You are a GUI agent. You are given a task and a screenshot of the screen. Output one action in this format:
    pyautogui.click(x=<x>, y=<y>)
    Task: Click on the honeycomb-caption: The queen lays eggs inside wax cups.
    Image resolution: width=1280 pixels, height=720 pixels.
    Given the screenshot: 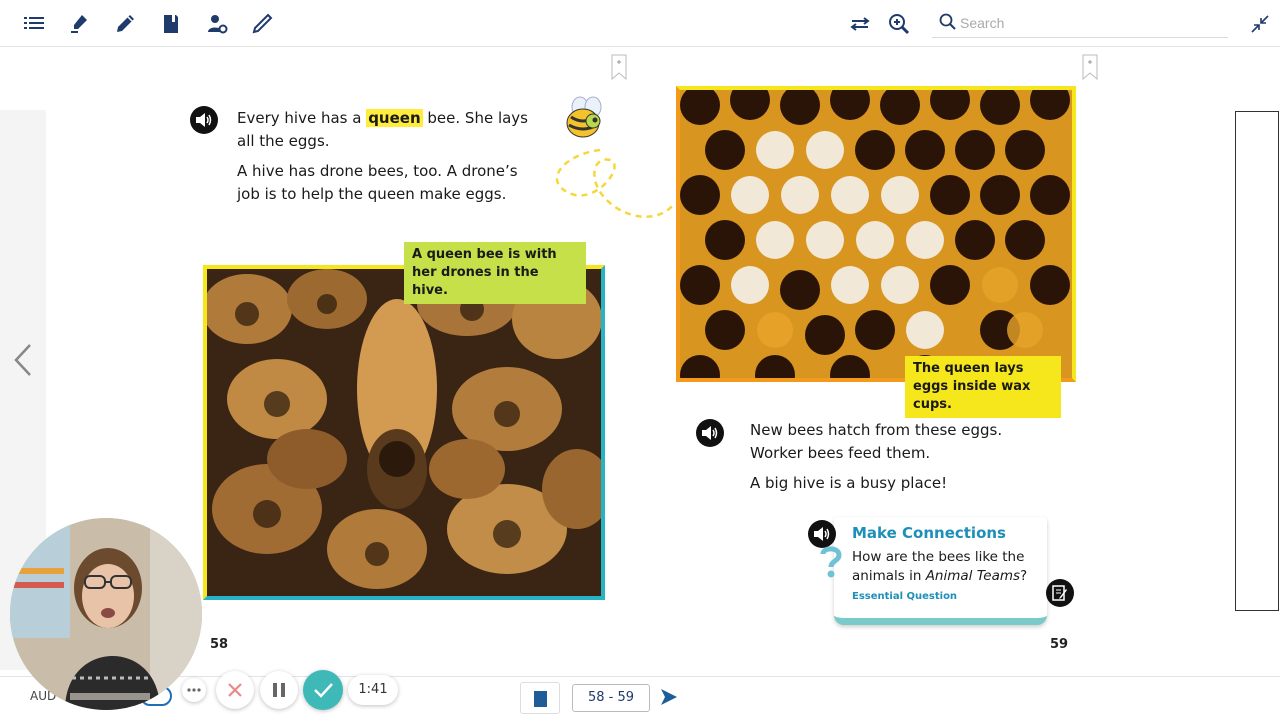 What is the action you would take?
    pyautogui.click(x=983, y=387)
    